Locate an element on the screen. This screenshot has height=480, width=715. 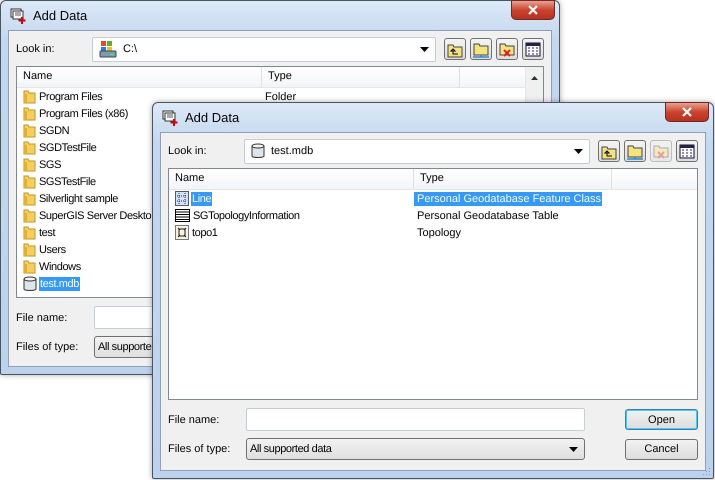
open-button: Open is located at coordinates (661, 419).